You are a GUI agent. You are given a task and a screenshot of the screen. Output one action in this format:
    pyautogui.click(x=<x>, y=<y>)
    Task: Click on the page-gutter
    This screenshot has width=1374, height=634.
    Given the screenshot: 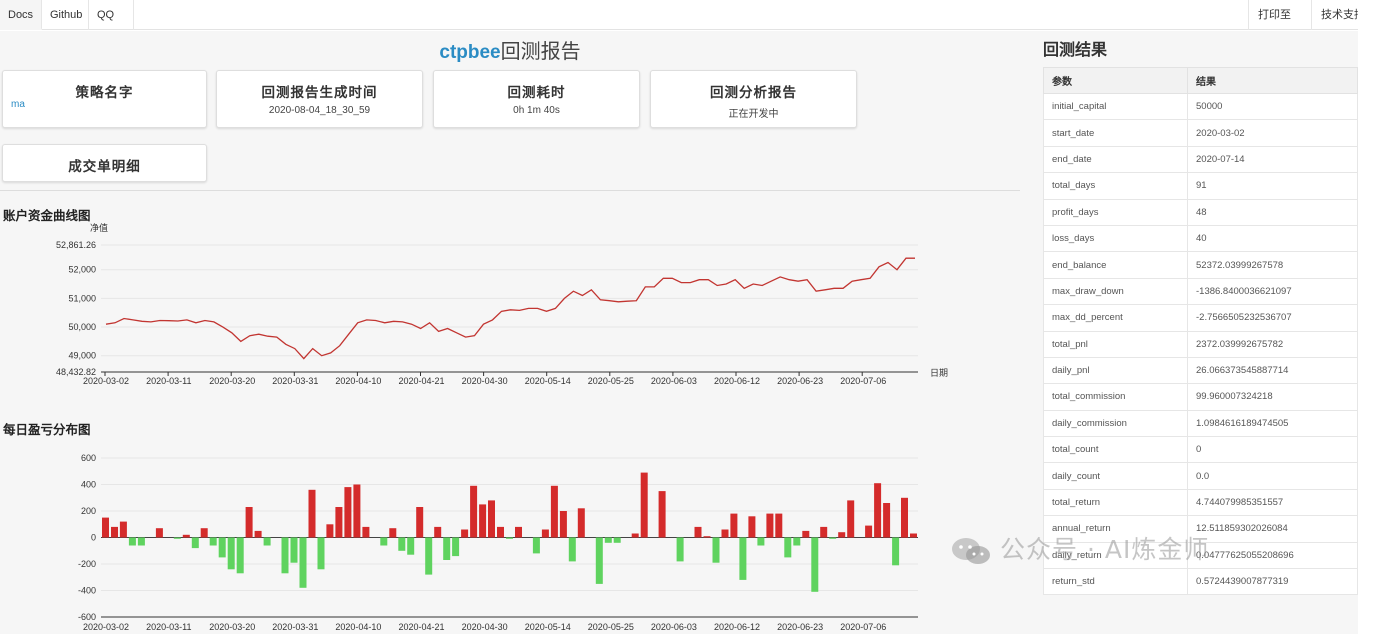 What is the action you would take?
    pyautogui.click(x=1366, y=317)
    